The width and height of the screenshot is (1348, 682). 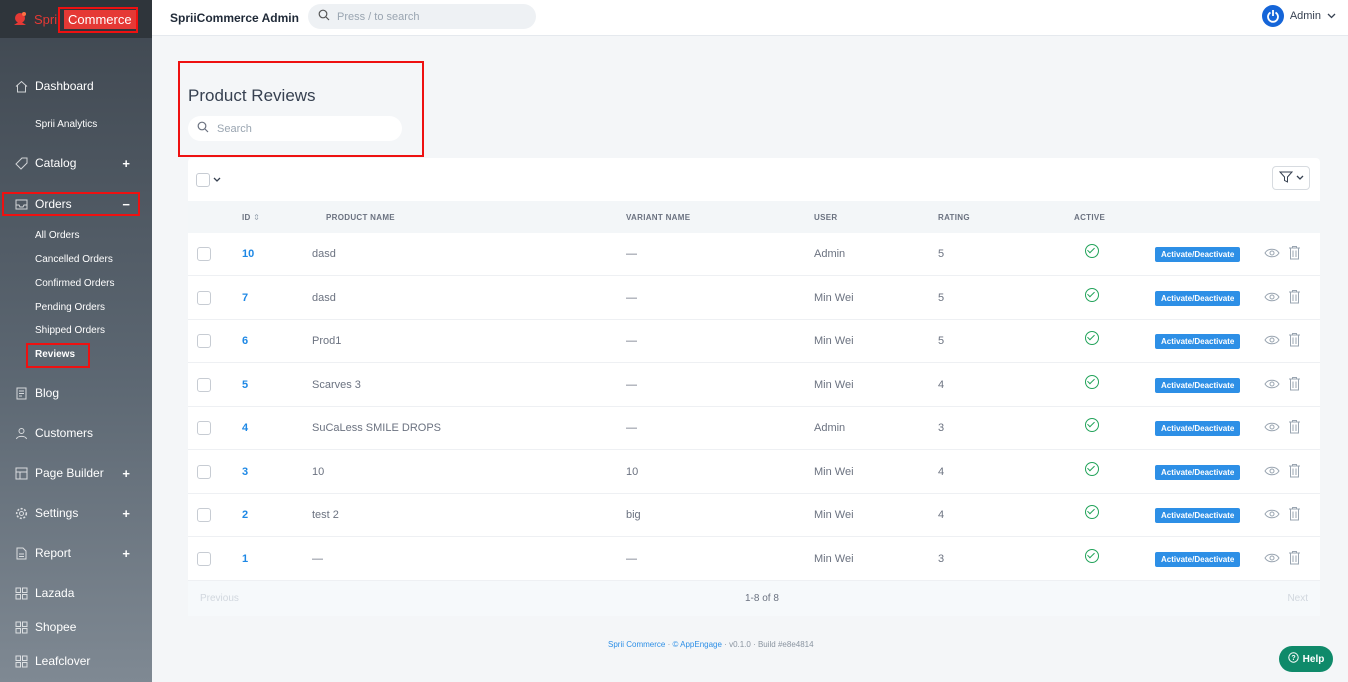 I want to click on product-name: SuCaLess SMILE DROPS, so click(x=376, y=428).